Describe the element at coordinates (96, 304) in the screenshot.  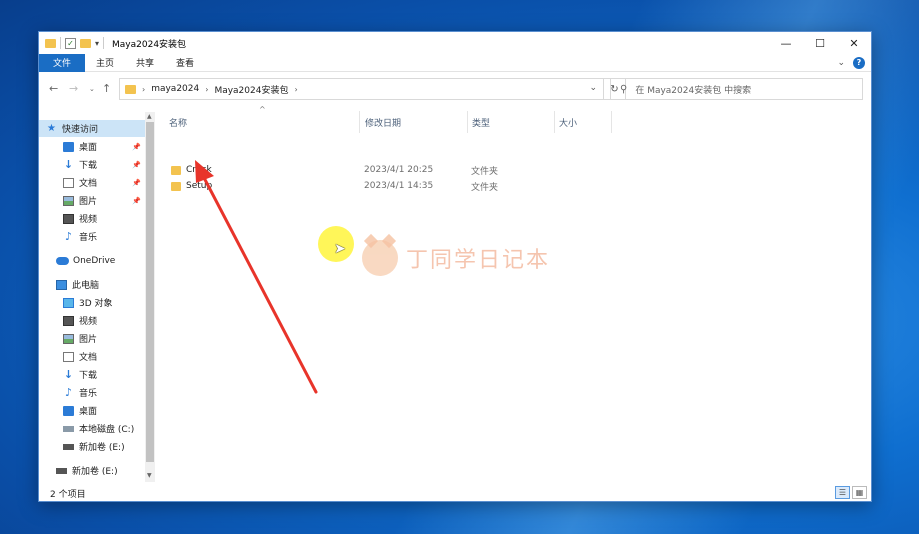
I see `nav-label: 3D 对象` at that location.